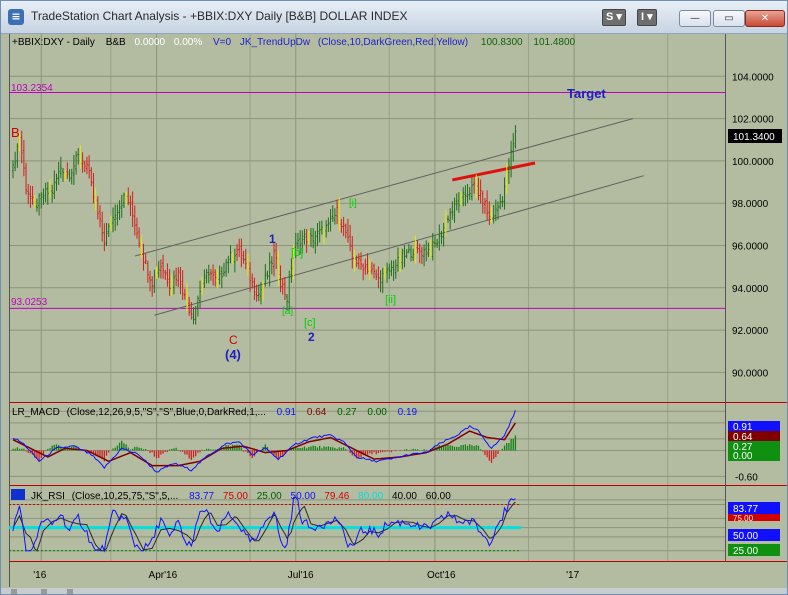  Describe the element at coordinates (745, 536) in the screenshot. I see `rsi-axis-3: 50.00` at that location.